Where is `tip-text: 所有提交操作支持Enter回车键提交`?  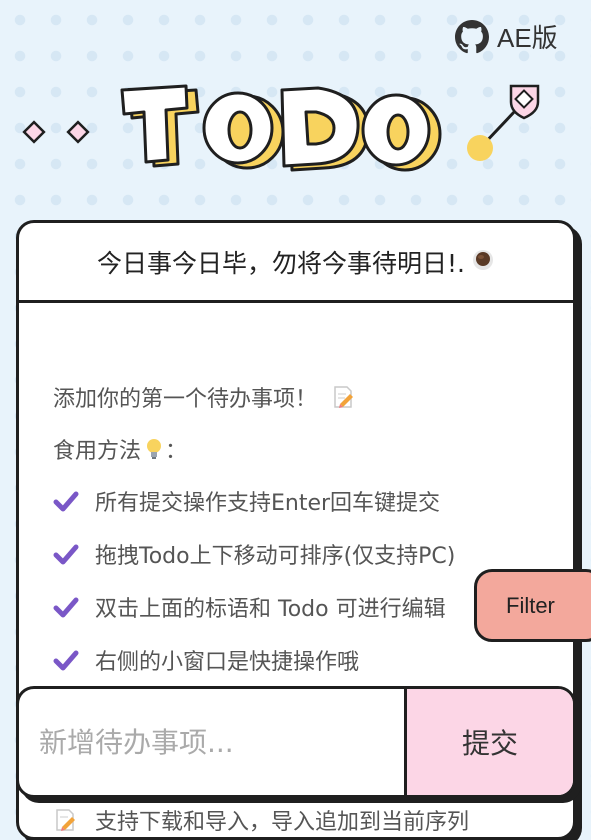
tip-text: 所有提交操作支持Enter回车键提交 is located at coordinates (268, 503).